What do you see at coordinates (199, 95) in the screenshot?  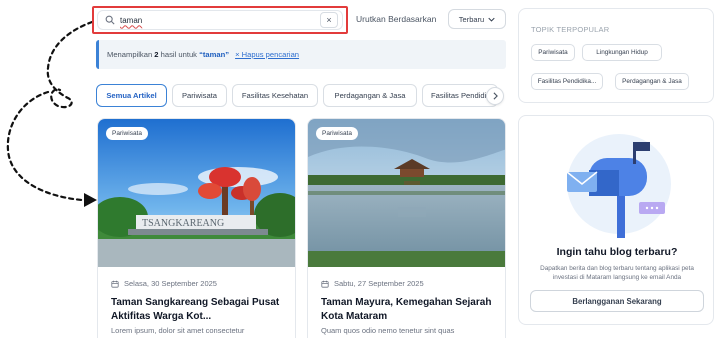 I see `tab-pariwisata: Pariwisata` at bounding box center [199, 95].